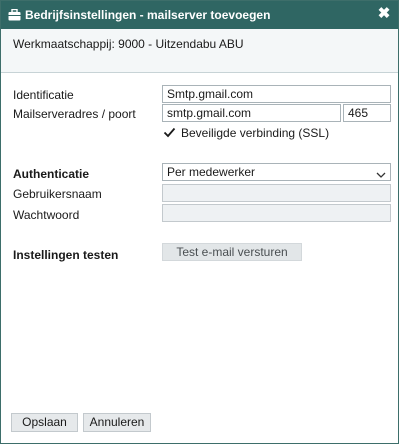 The width and height of the screenshot is (399, 444). I want to click on ssl-label: Beveiligde verbinding (SSL), so click(255, 133).